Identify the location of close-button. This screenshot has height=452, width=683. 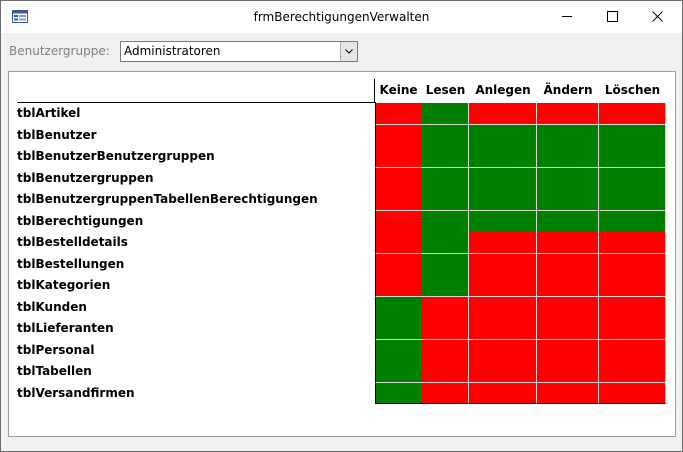
(657, 16).